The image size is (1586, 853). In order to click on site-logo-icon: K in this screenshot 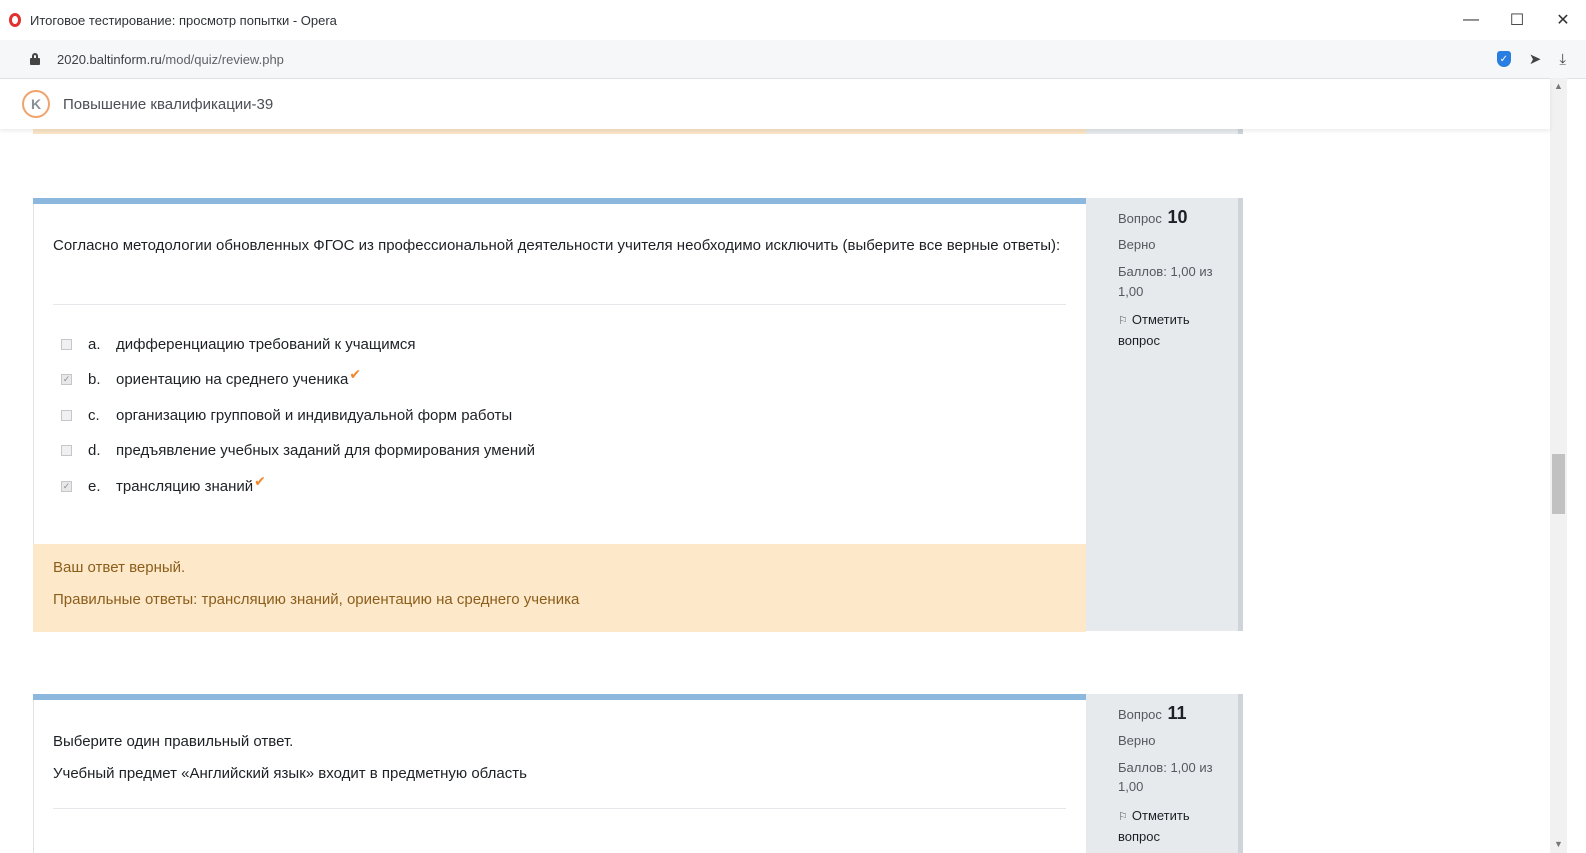, I will do `click(36, 104)`.